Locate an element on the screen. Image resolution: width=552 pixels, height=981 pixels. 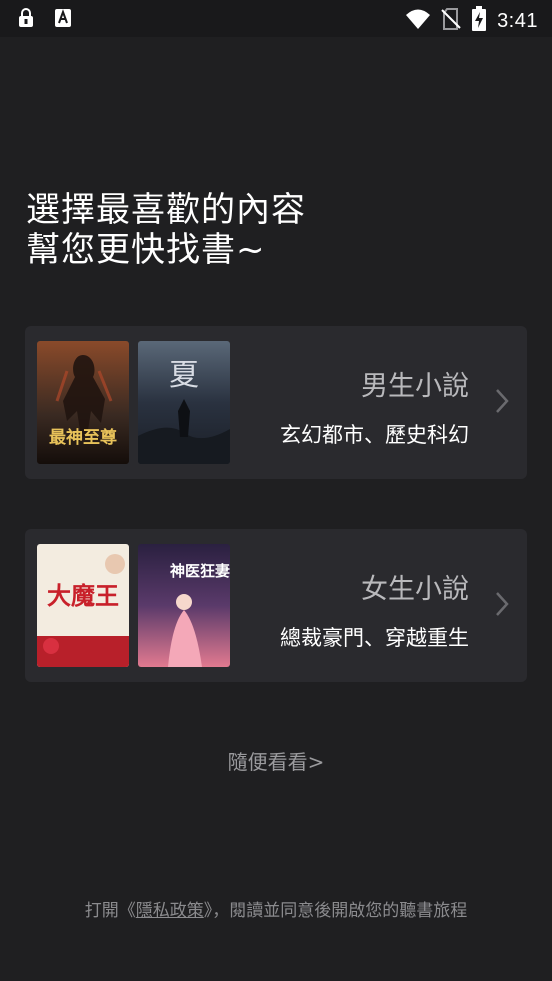
headline-line-2: 幫您更快找書~ is located at coordinates (146, 250).